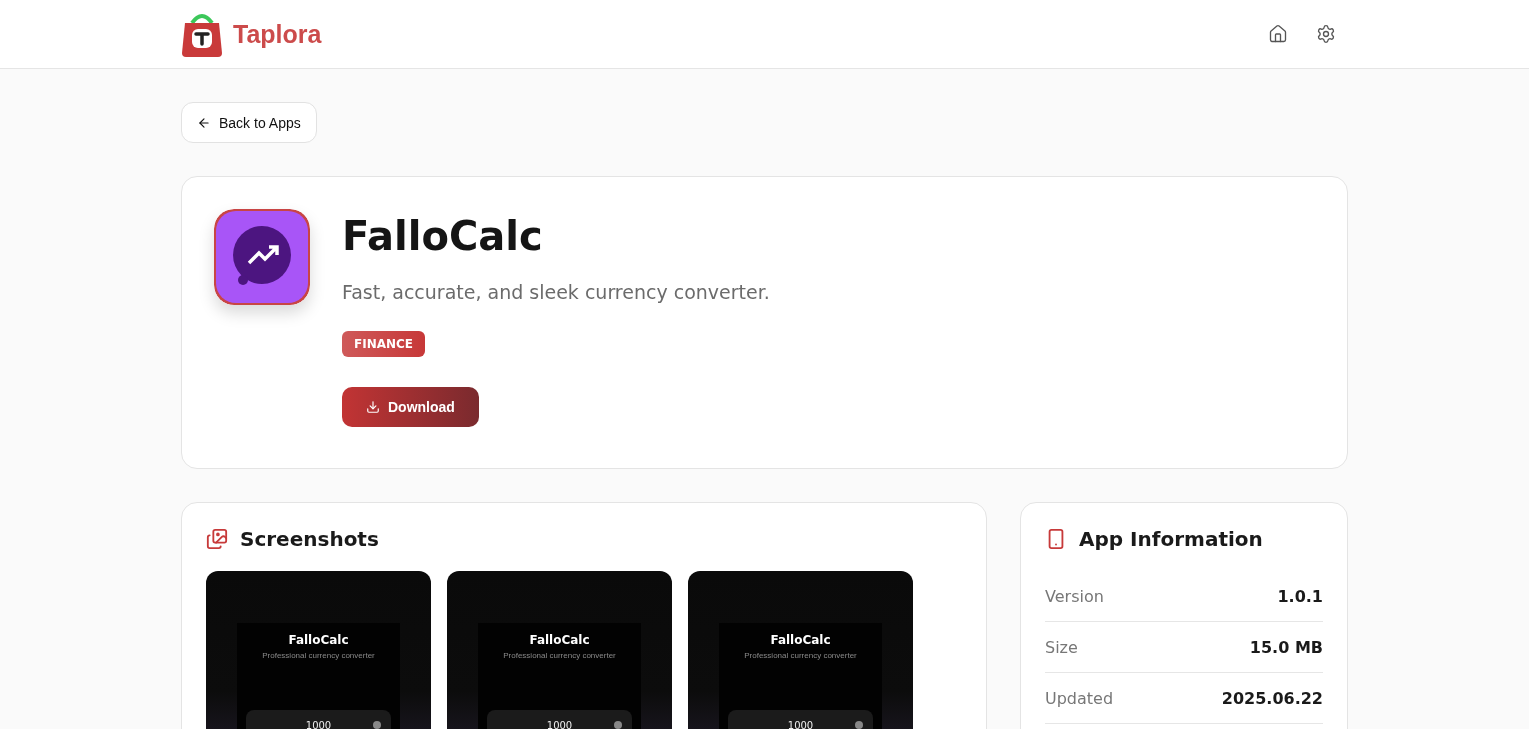 This screenshot has width=1529, height=729. I want to click on home-icon, so click(1278, 34).